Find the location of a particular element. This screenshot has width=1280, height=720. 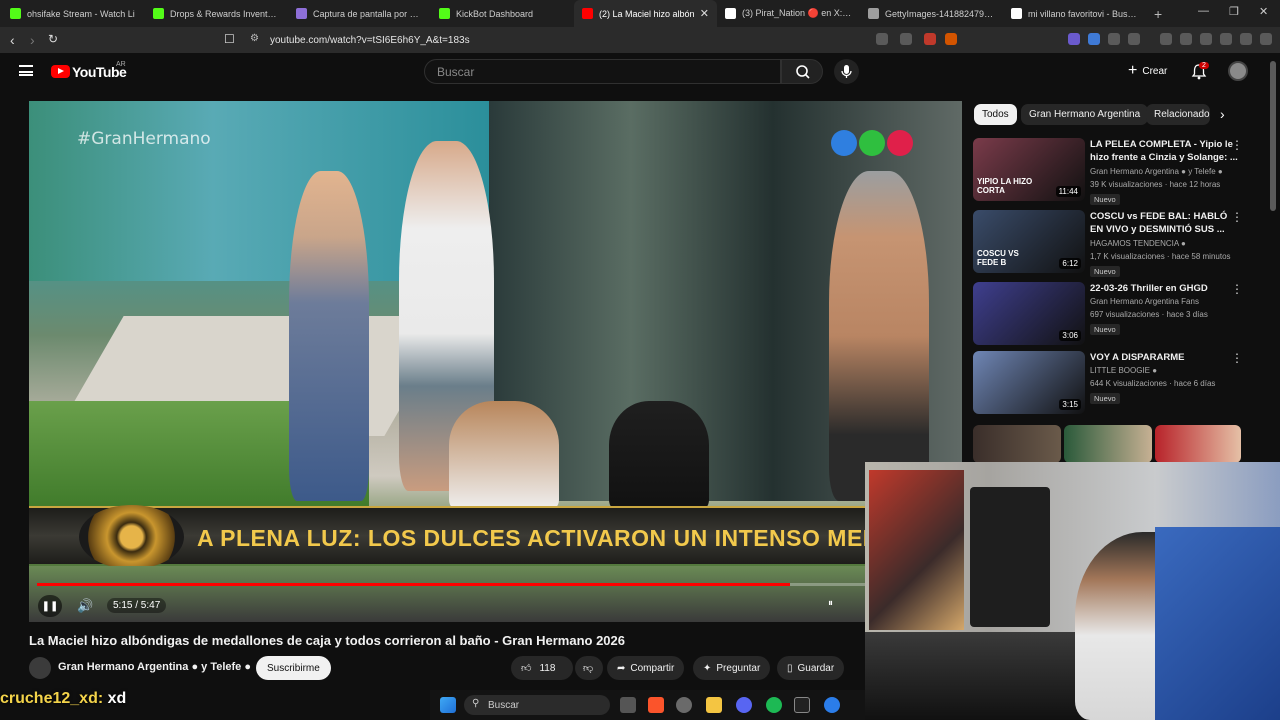

tab: GettyImages-1418824798.jpg is located at coordinates (931, 13).